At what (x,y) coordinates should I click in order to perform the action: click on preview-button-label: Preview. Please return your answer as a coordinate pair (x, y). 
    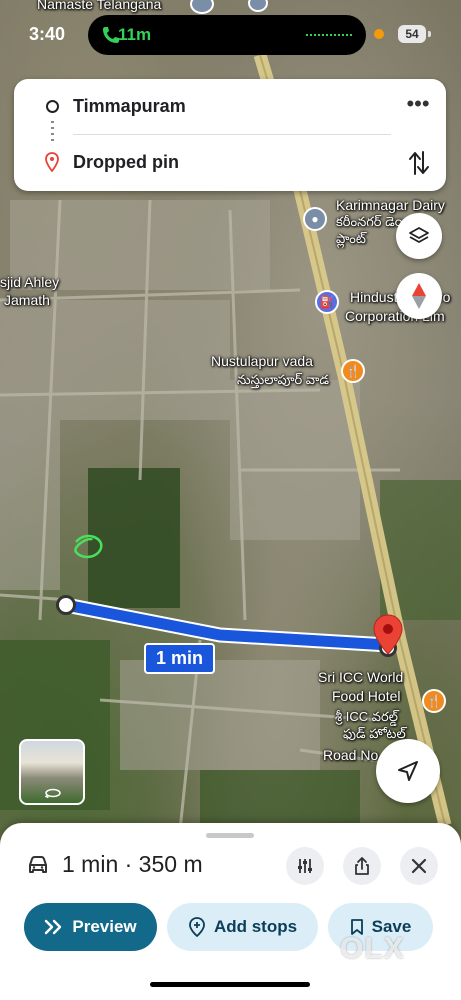
    Looking at the image, I should click on (104, 926).